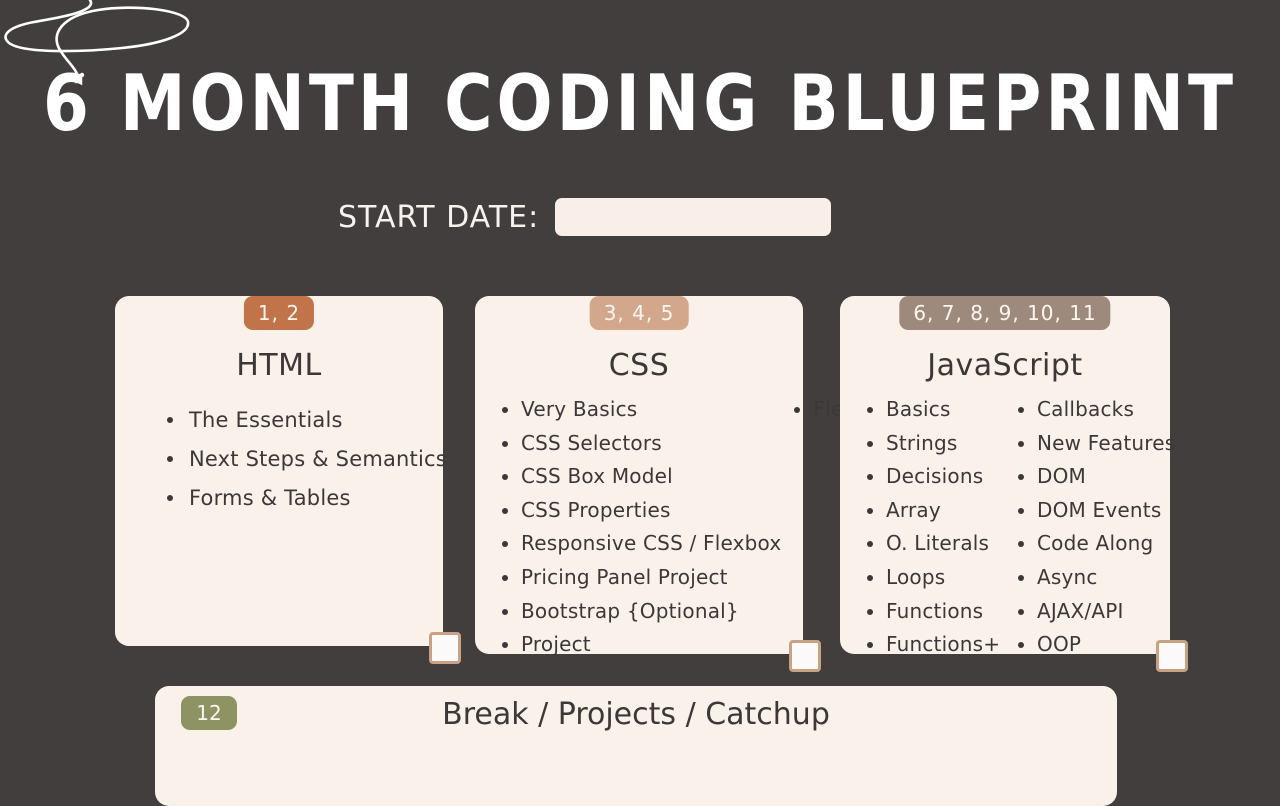 The width and height of the screenshot is (1280, 806). I want to click on card-javascript-title: JavaScript, so click(1005, 365).